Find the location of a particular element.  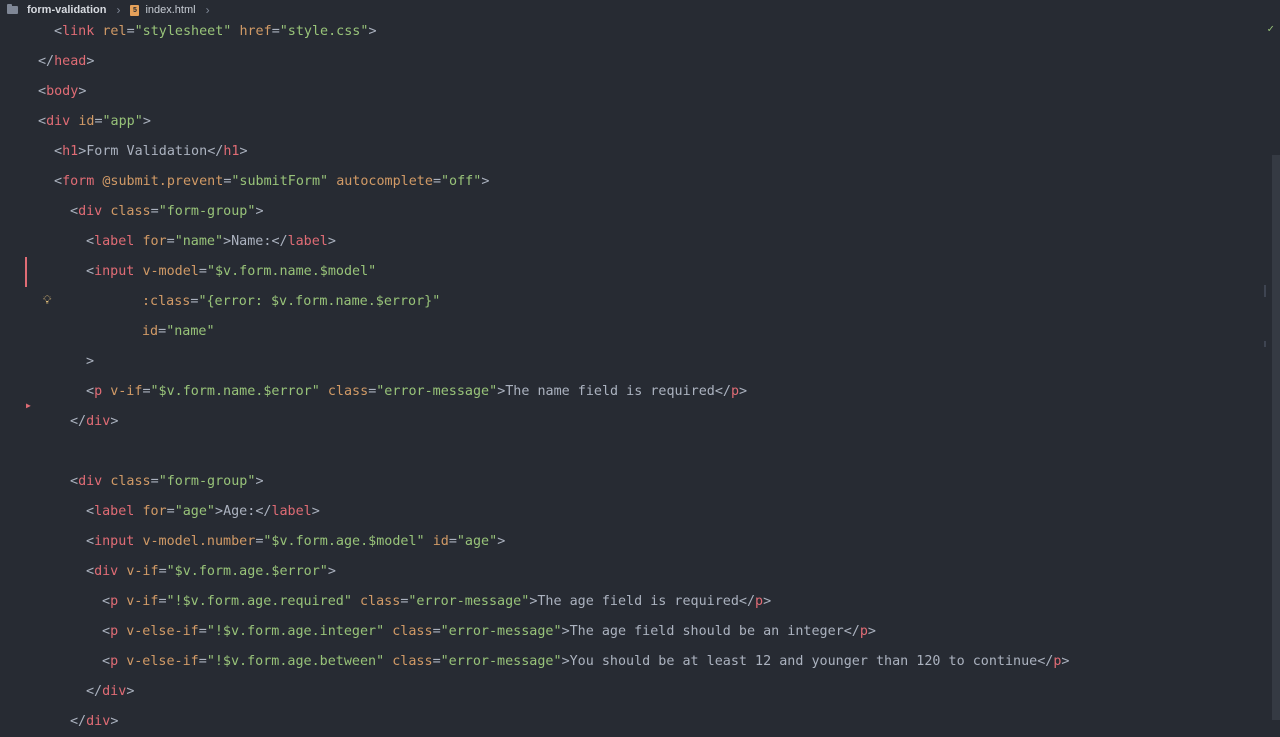

code-line: :class="{error: $v.form.name.$error}" is located at coordinates (635, 302).